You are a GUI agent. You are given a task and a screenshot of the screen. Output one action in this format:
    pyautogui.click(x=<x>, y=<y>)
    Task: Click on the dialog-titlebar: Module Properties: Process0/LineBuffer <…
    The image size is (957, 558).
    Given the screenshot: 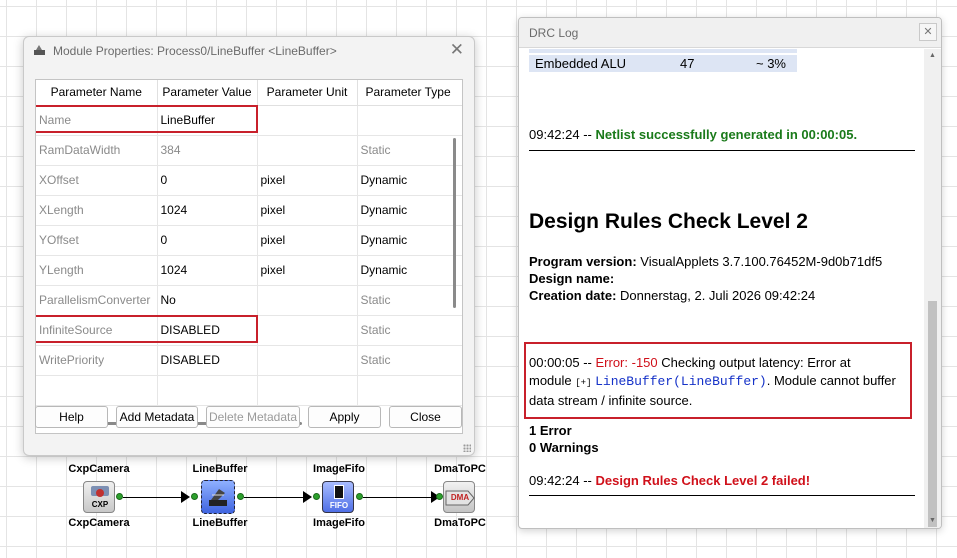 What is the action you would take?
    pyautogui.click(x=249, y=51)
    